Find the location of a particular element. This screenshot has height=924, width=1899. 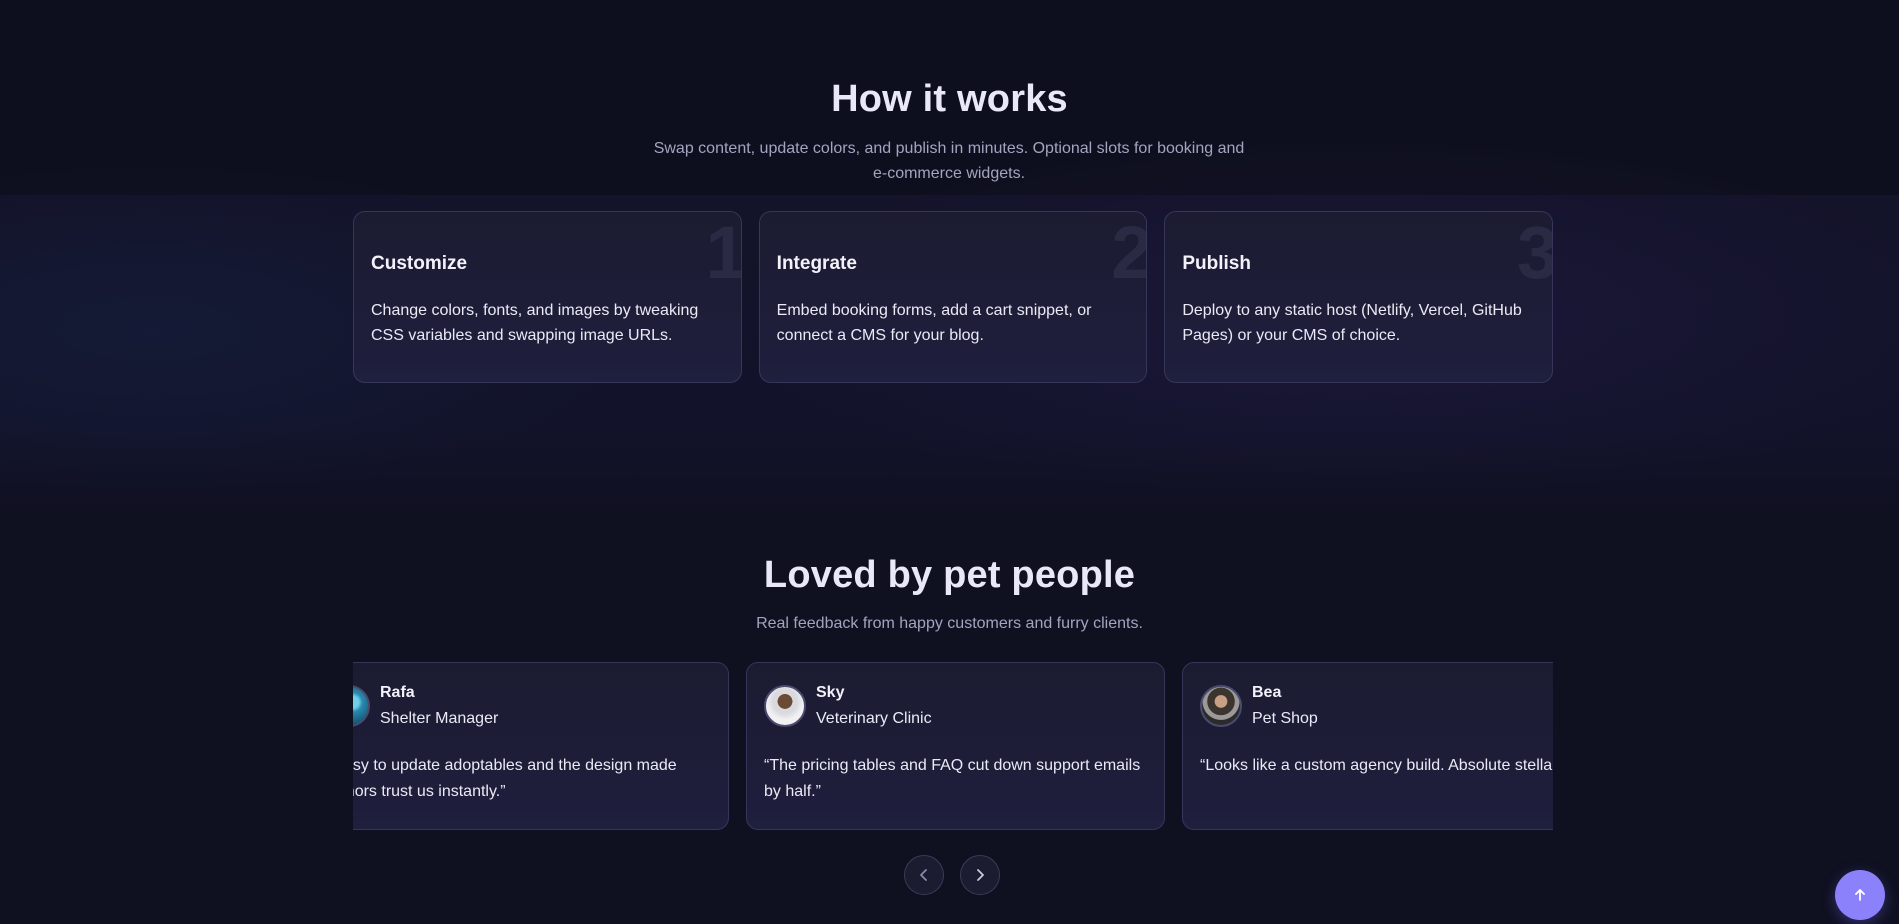

scroll-to-top-button is located at coordinates (1860, 895).